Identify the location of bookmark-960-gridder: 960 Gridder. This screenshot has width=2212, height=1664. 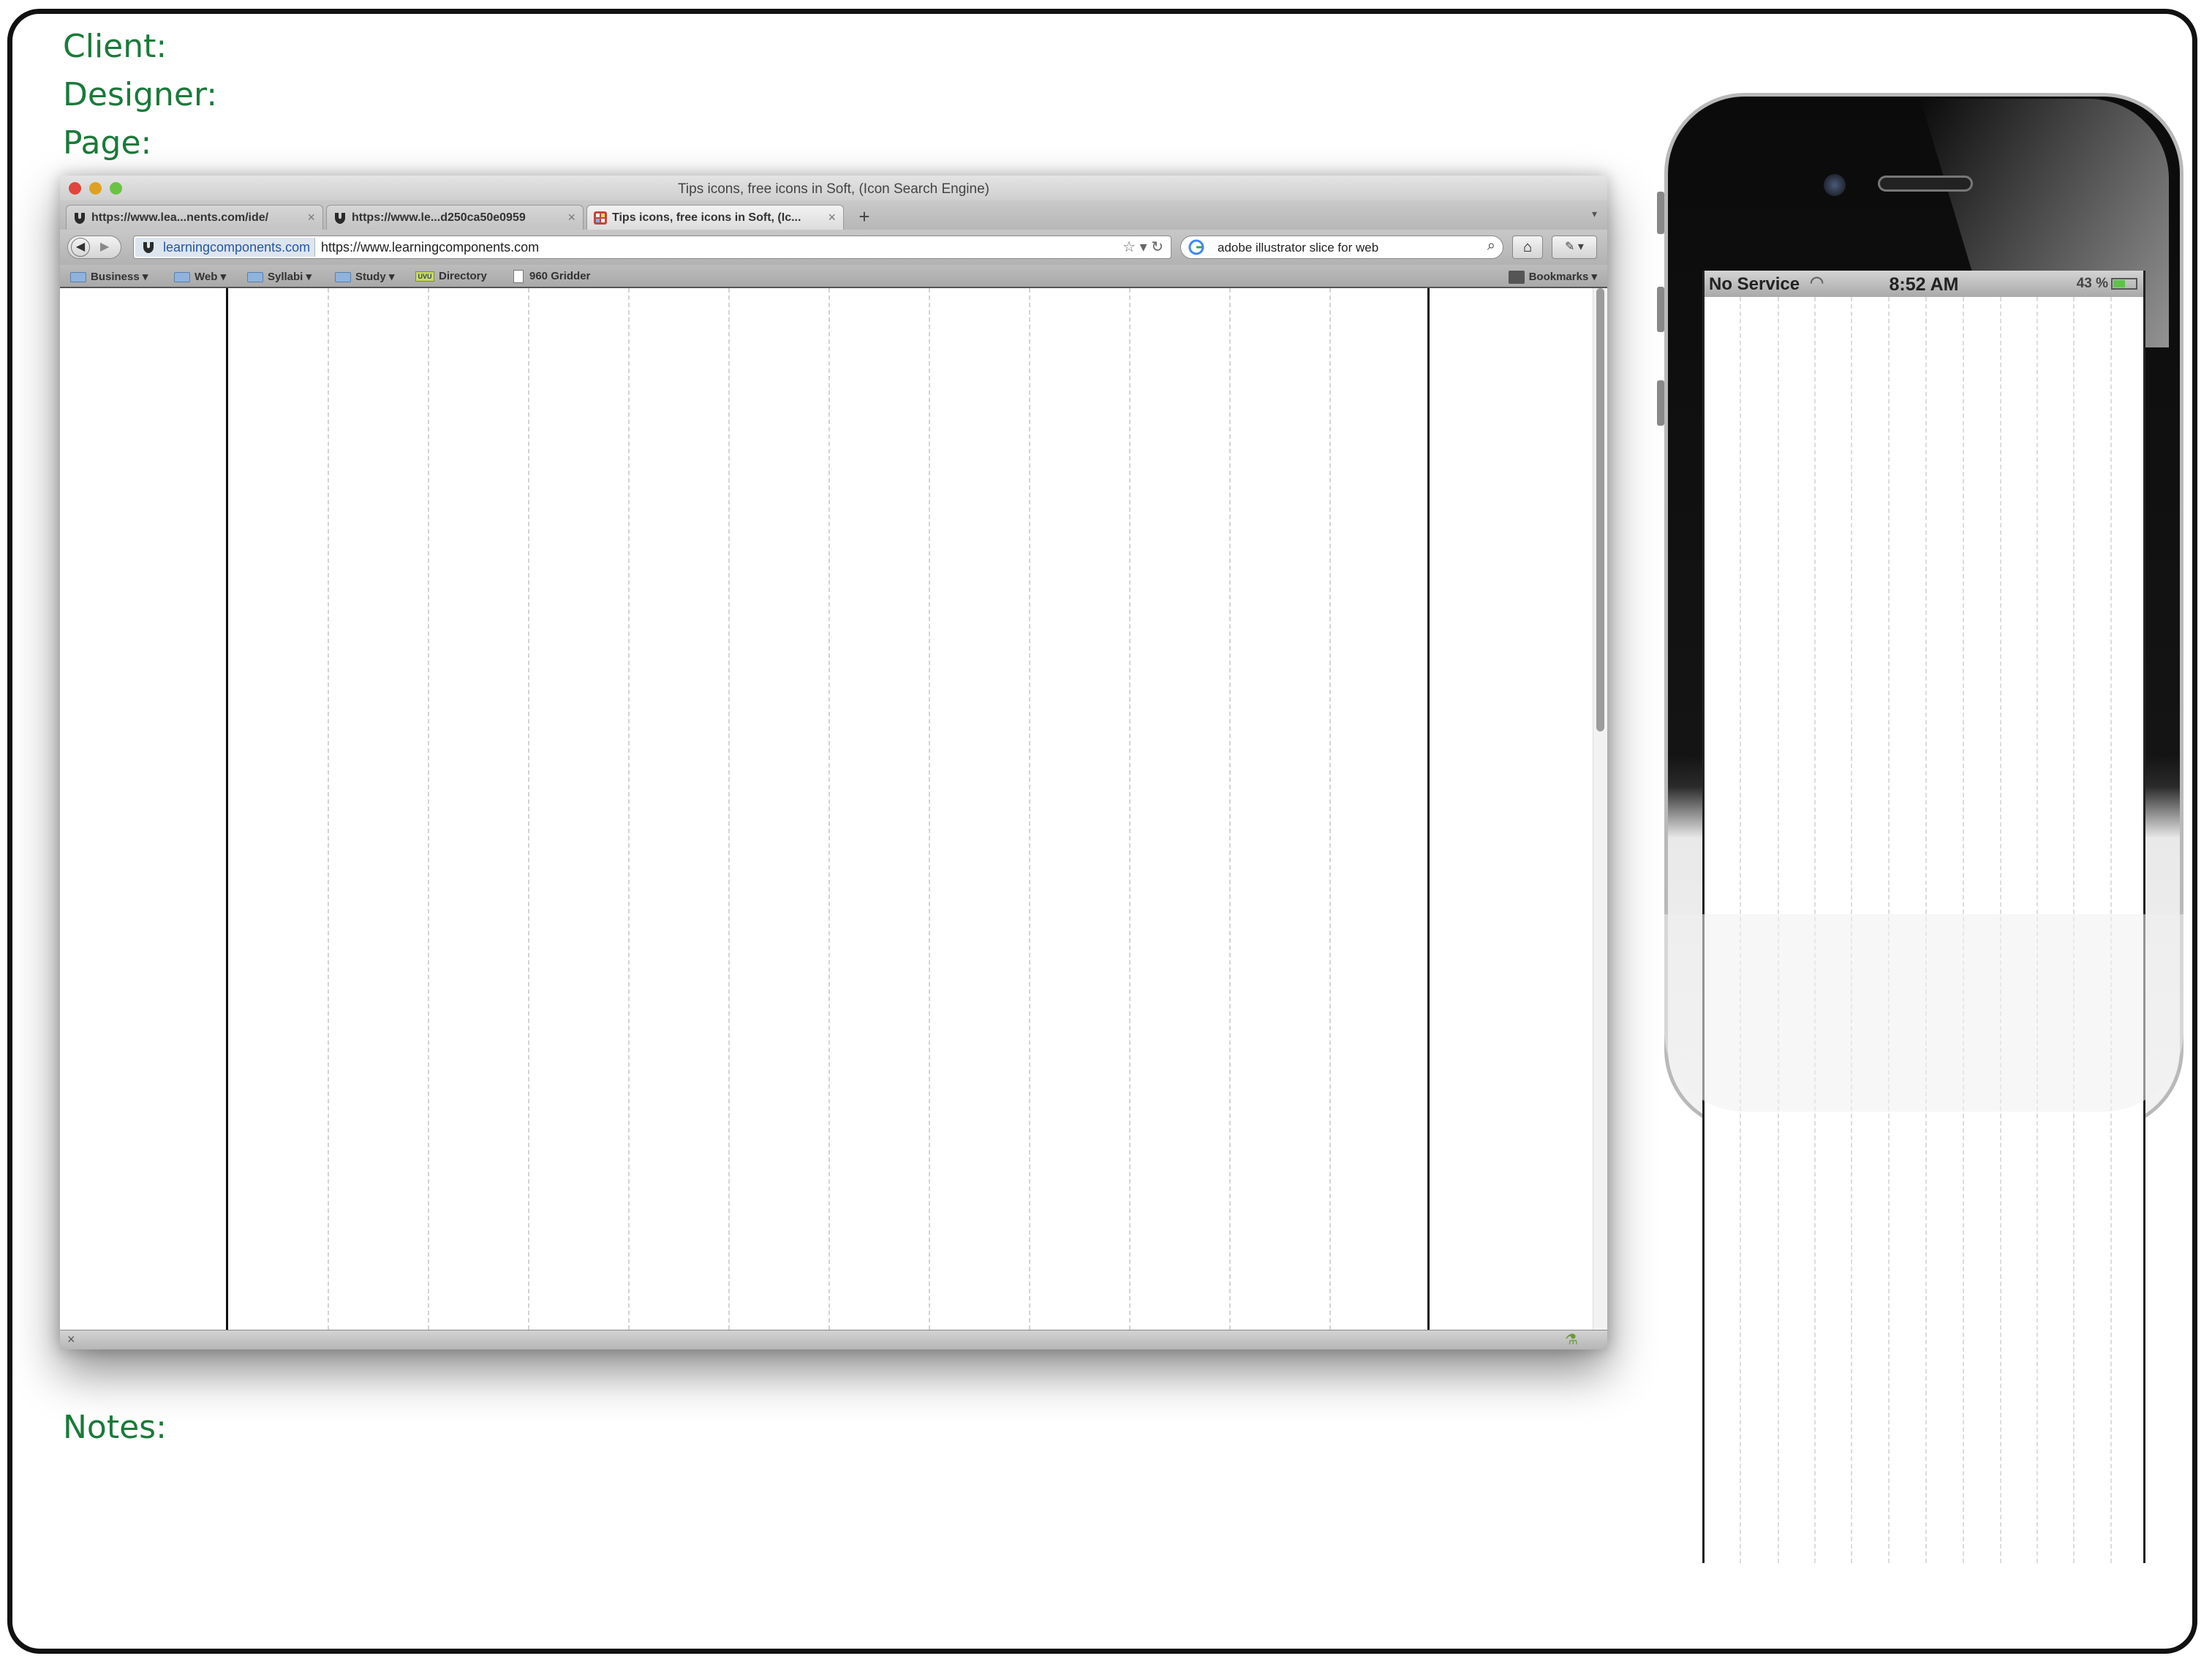
(552, 277).